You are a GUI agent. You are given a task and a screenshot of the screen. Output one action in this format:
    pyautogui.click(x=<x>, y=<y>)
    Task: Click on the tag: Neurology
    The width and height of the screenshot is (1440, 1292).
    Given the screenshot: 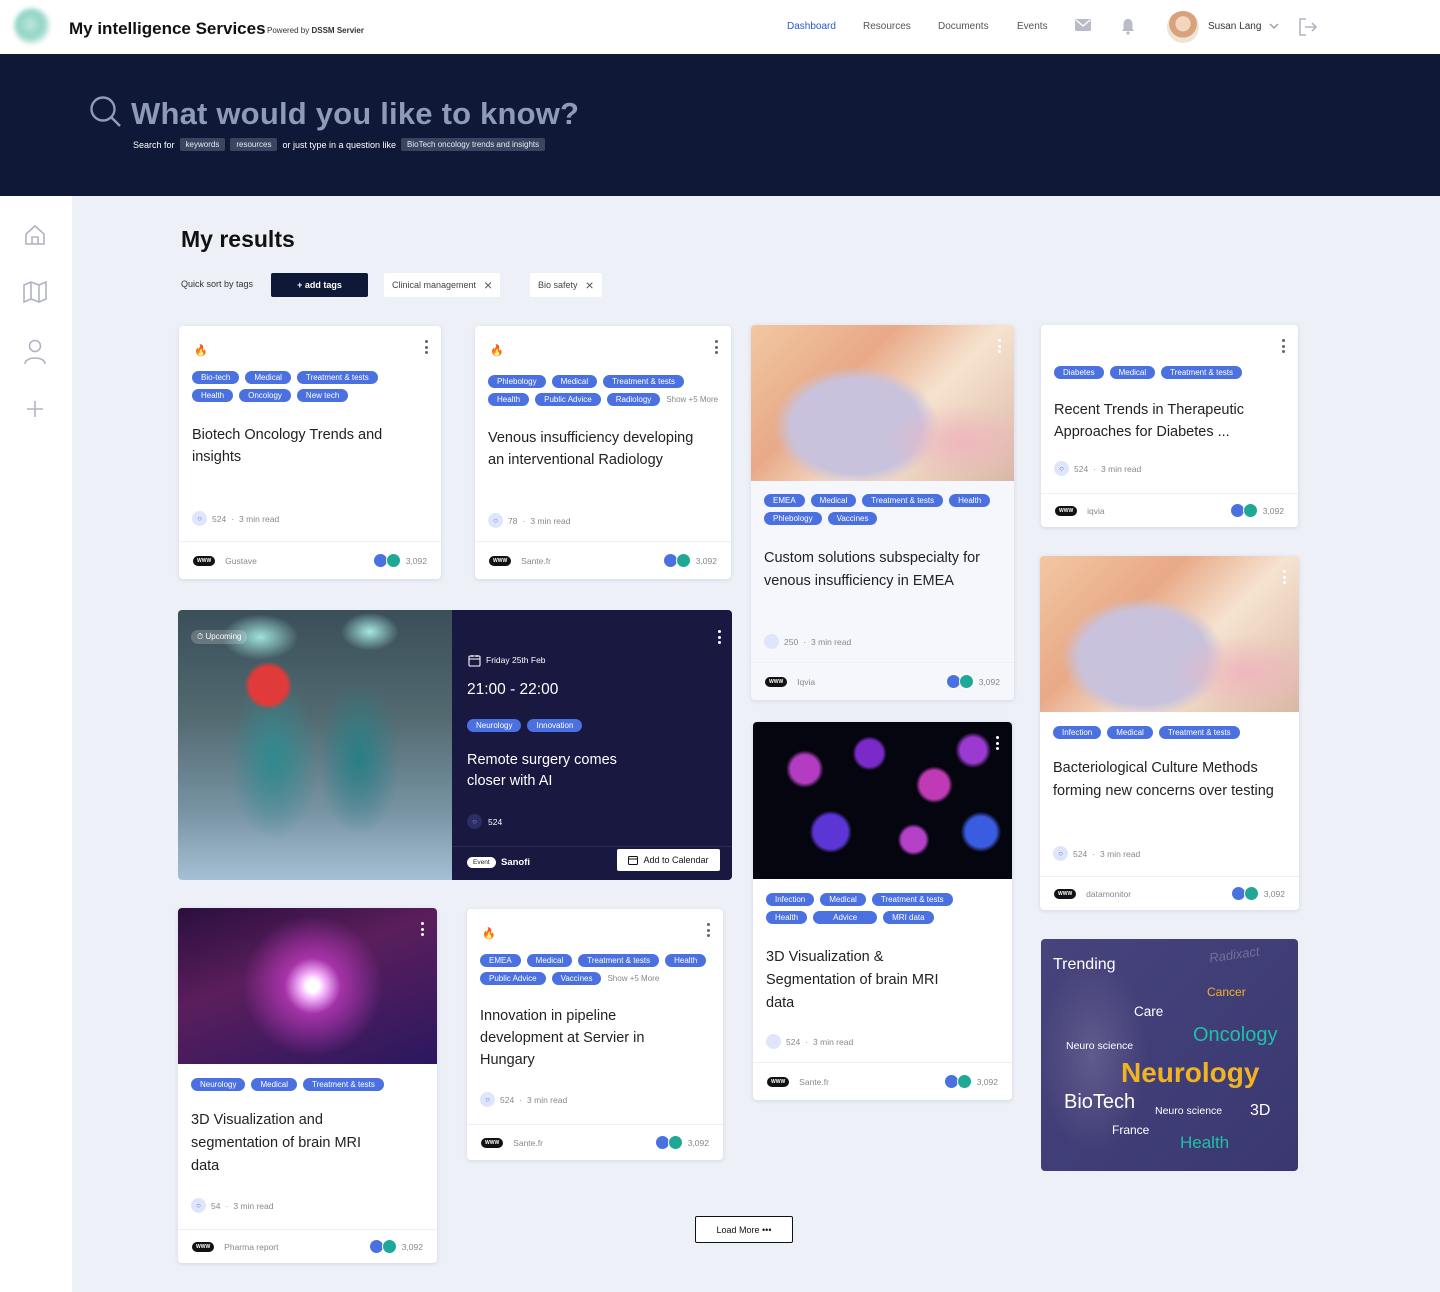 What is the action you would take?
    pyautogui.click(x=494, y=725)
    